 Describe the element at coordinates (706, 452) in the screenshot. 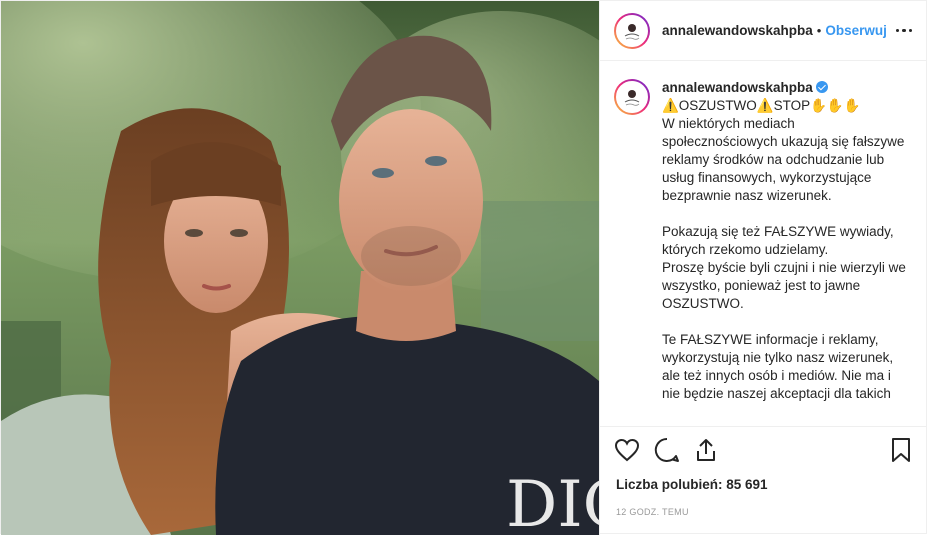

I see `share-icon` at that location.